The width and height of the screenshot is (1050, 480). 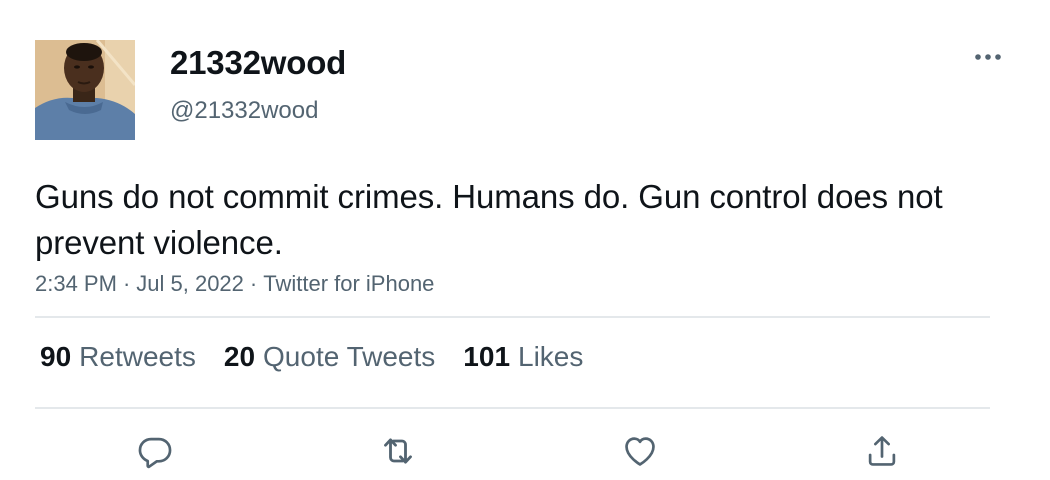 I want to click on reply-button, so click(x=155, y=451).